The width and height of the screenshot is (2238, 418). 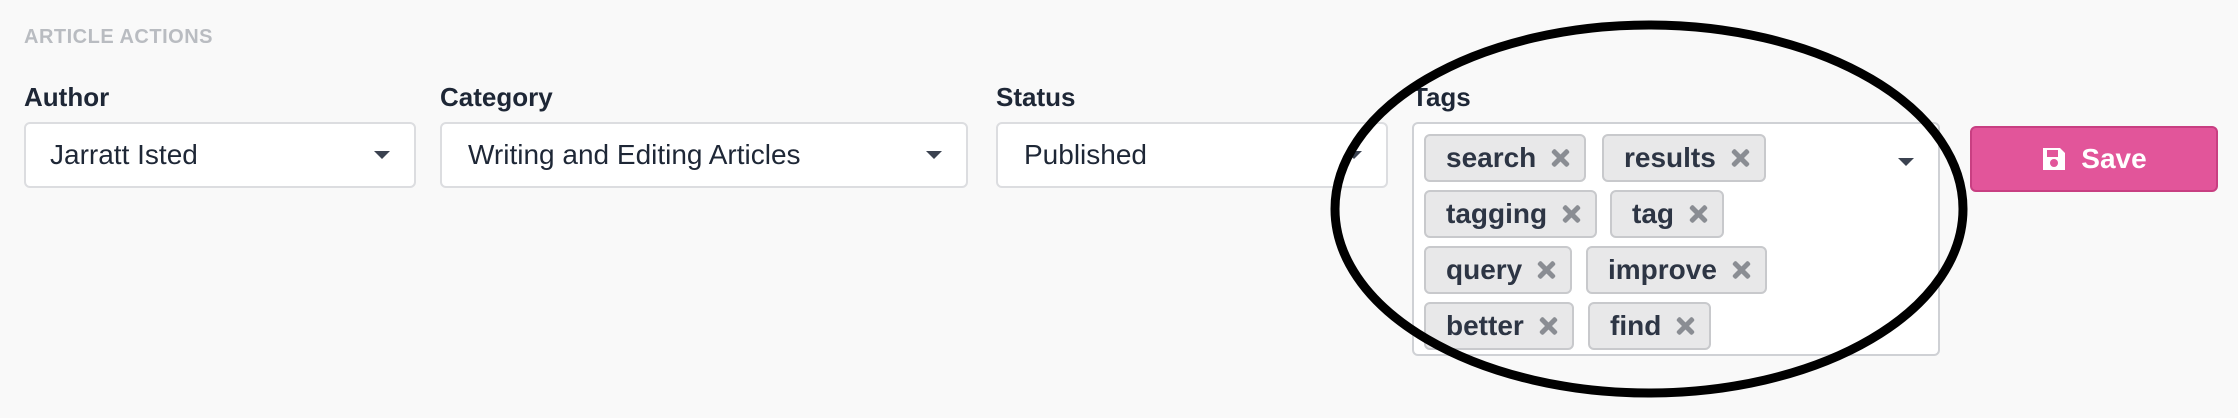 I want to click on status-select: Published, so click(x=1192, y=155).